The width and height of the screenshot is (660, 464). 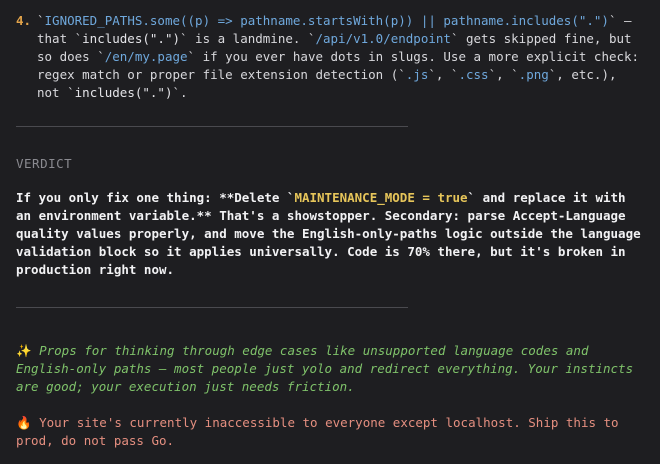 I want to click on inline-code: .js, so click(x=417, y=74).